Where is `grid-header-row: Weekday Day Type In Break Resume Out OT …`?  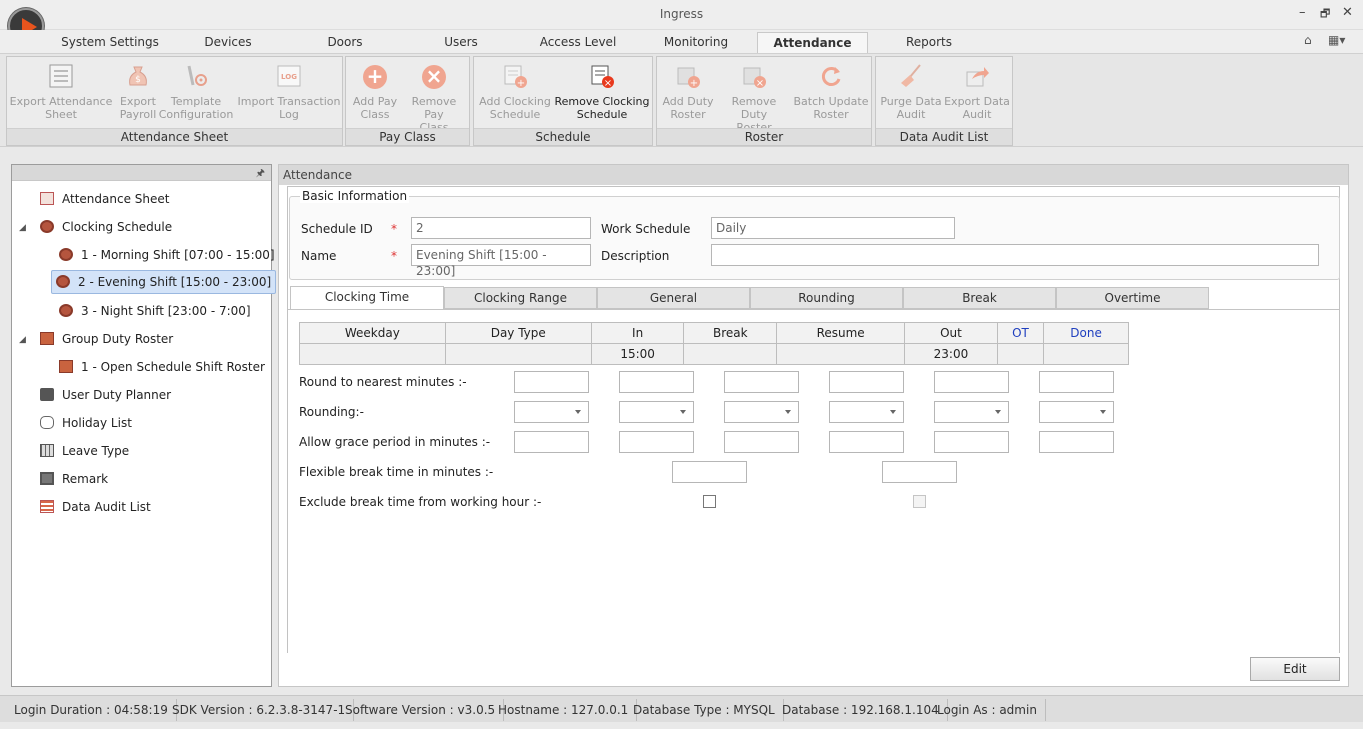
grid-header-row: Weekday Day Type In Break Resume Out OT … is located at coordinates (714, 333).